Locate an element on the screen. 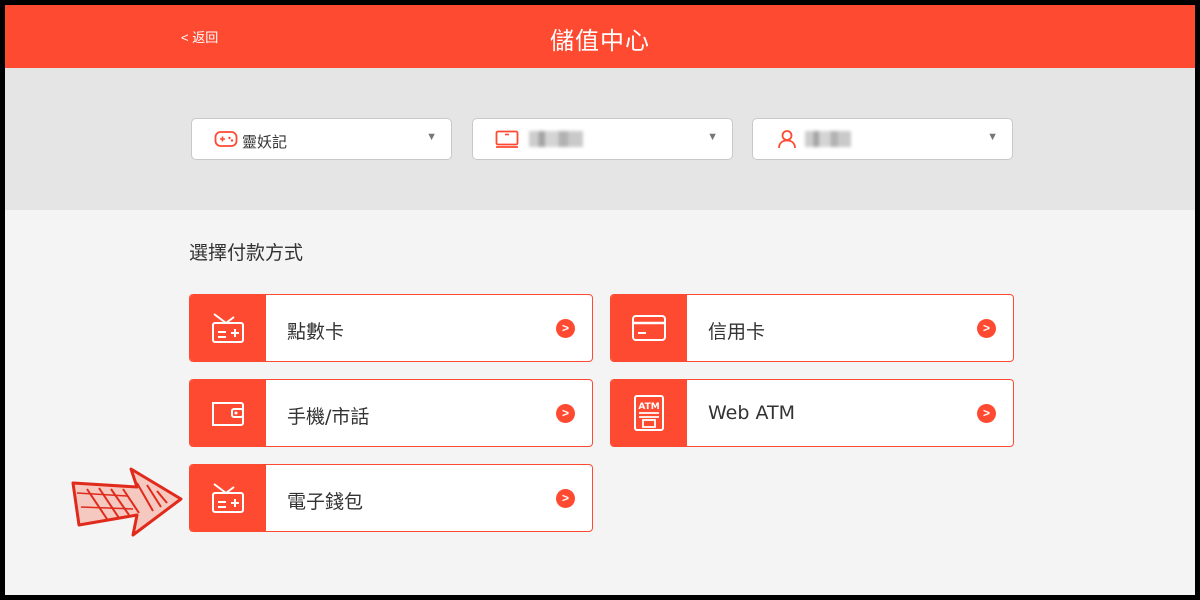 The image size is (1200, 600). payment-section-title: 選擇付款方式 is located at coordinates (246, 253).